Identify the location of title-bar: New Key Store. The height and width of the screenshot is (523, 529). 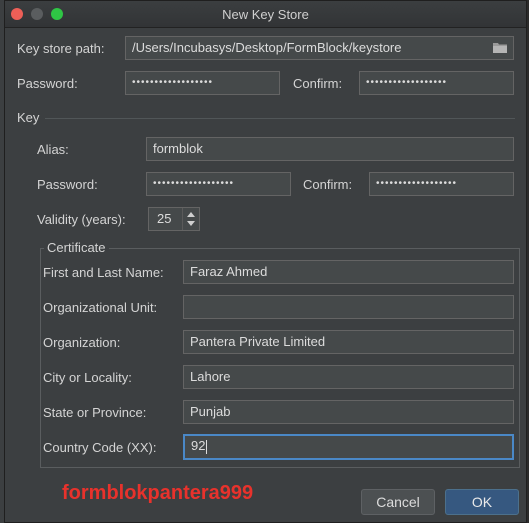
(265, 14).